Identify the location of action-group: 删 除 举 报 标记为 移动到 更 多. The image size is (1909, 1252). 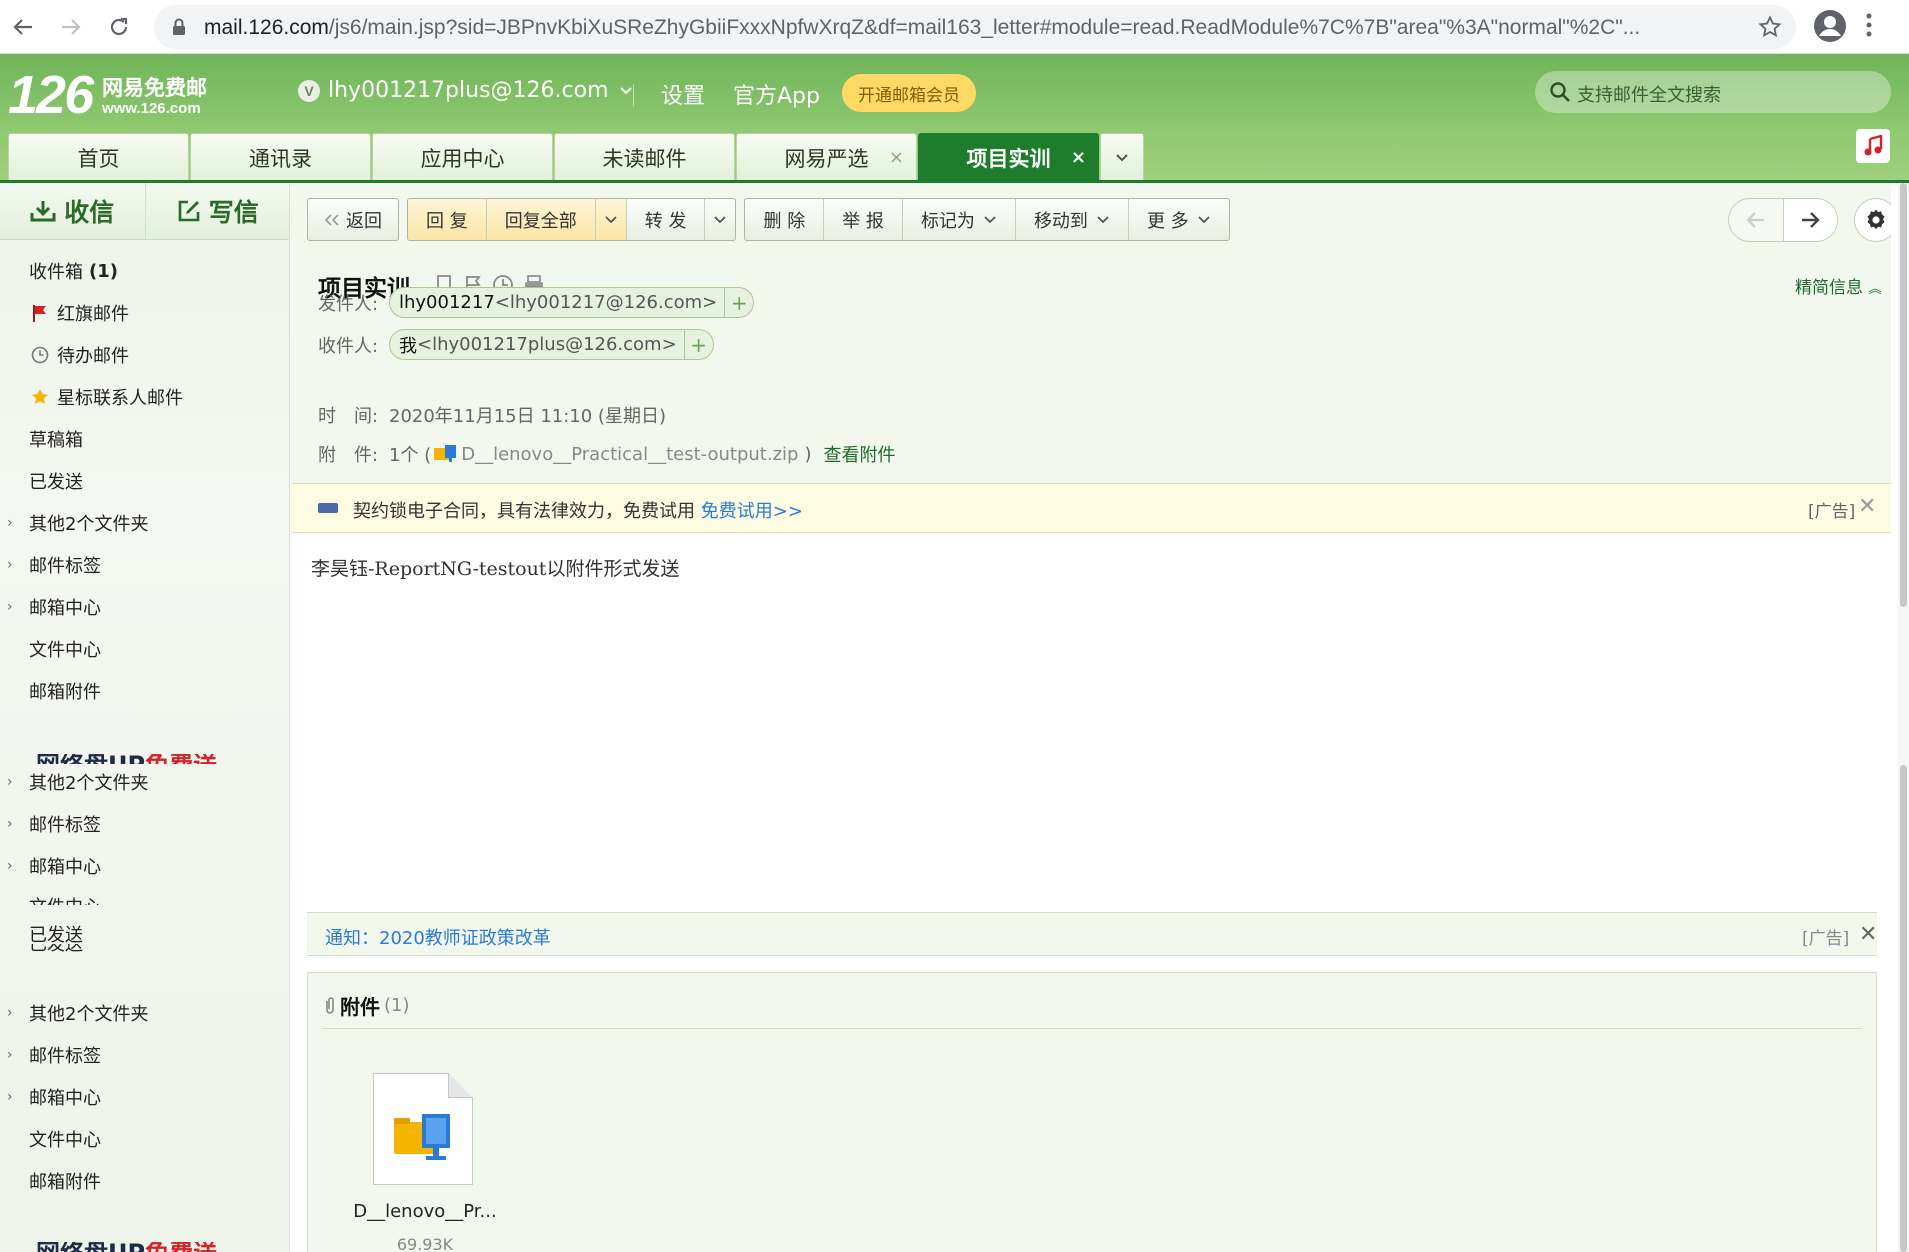
(987, 219).